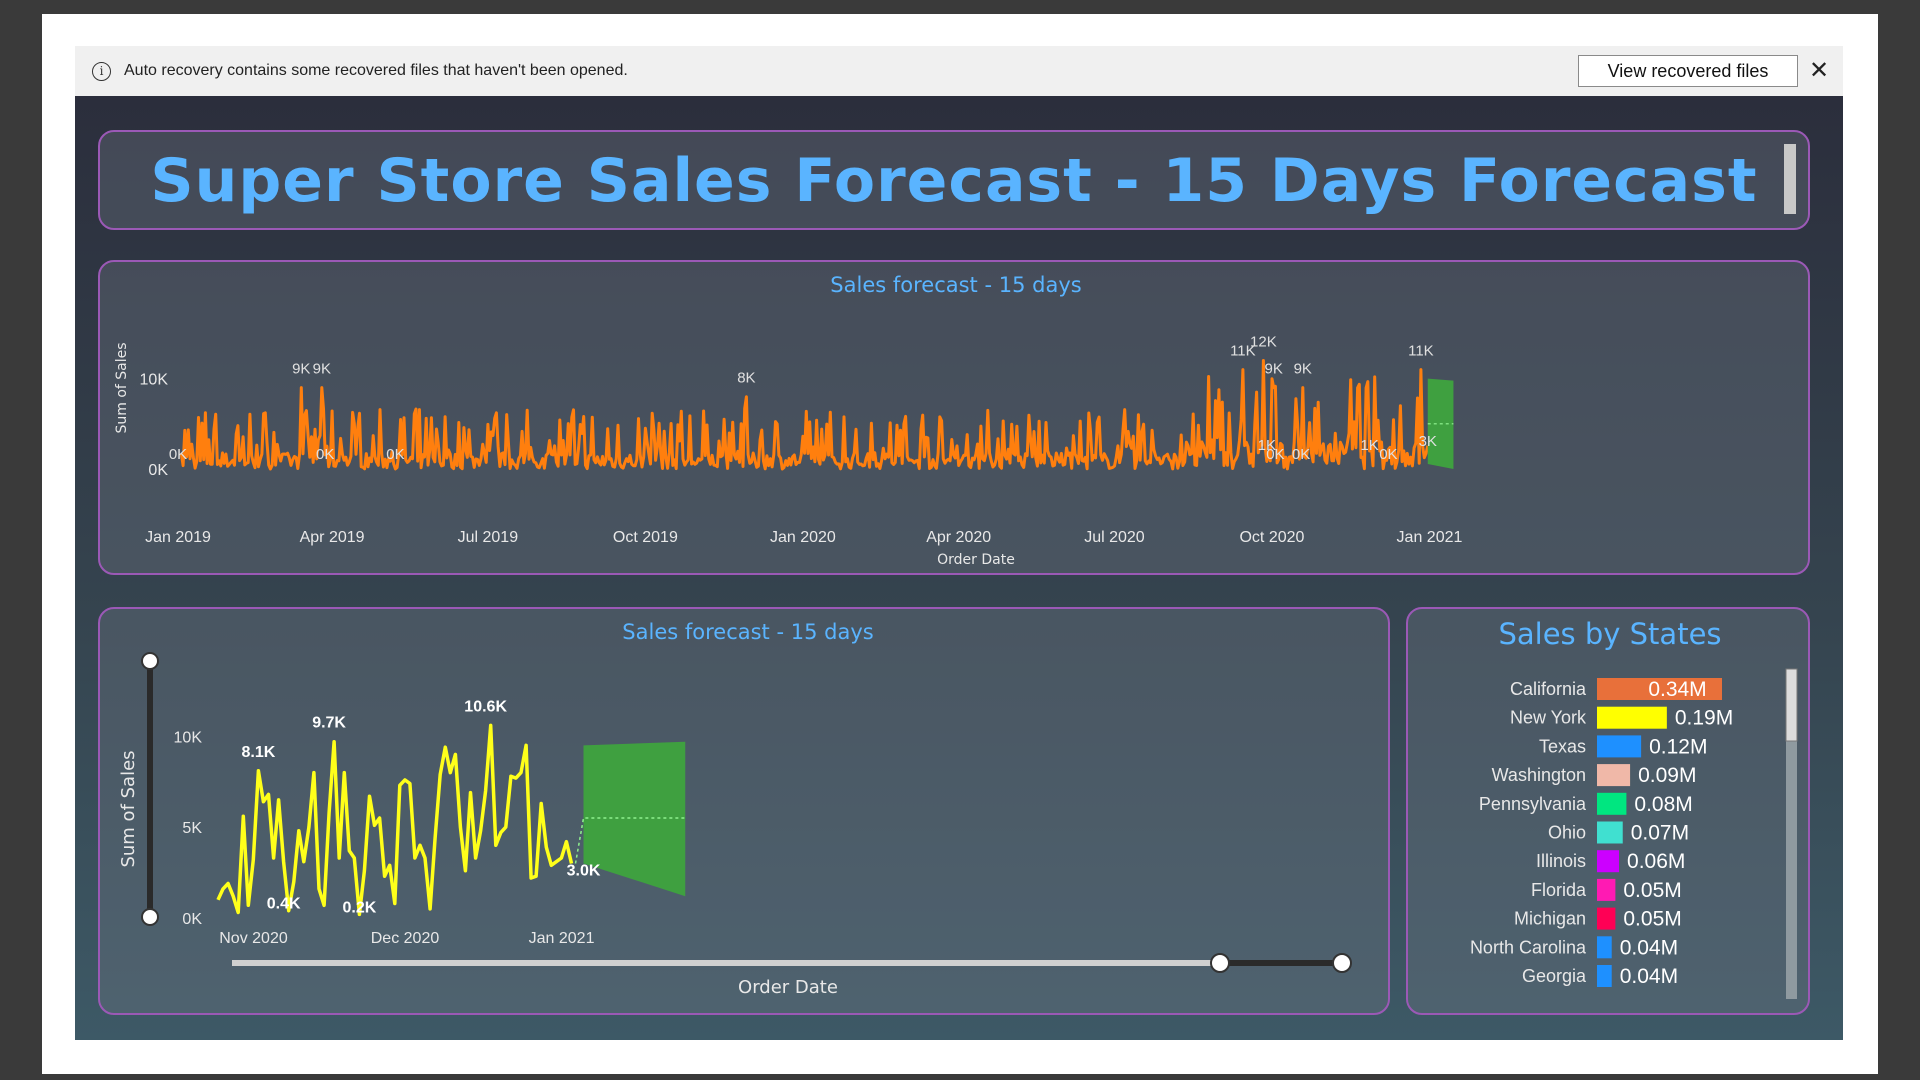 This screenshot has height=1080, width=1920. I want to click on state-label: Pennsylvania, so click(1533, 804).